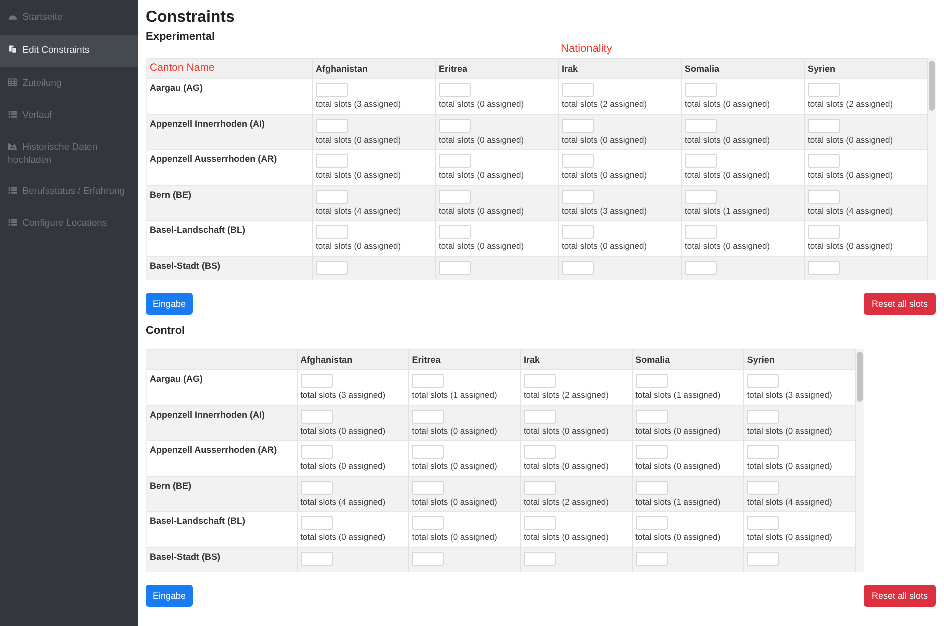  Describe the element at coordinates (343, 501) in the screenshot. I see `slots-caption: total slots (4 assigned)` at that location.